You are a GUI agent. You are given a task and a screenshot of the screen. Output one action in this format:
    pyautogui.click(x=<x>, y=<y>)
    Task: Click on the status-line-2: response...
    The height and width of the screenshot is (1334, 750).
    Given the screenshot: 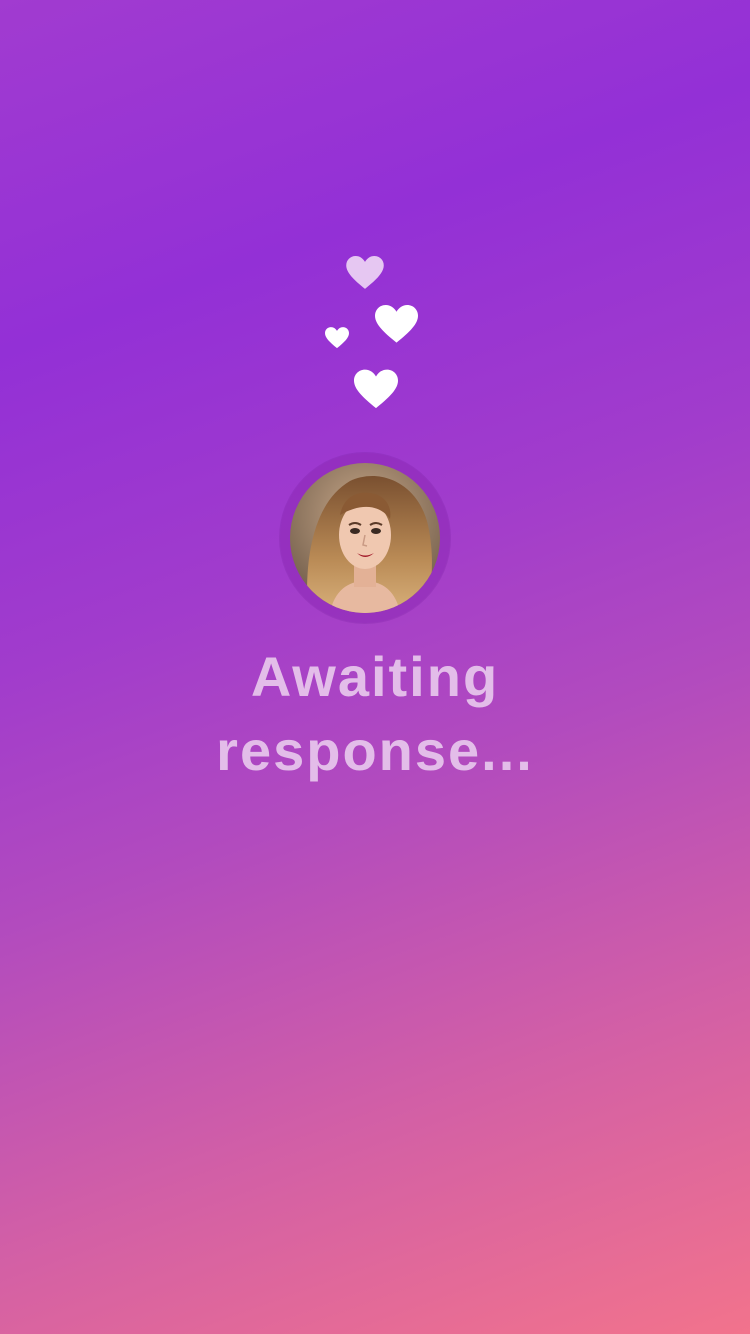 What is the action you would take?
    pyautogui.click(x=375, y=750)
    